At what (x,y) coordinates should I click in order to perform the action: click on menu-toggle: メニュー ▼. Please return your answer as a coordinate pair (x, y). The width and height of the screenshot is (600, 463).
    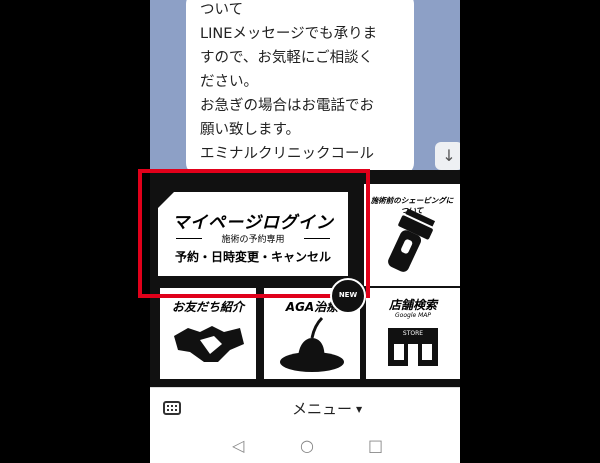
    Looking at the image, I should click on (327, 408).